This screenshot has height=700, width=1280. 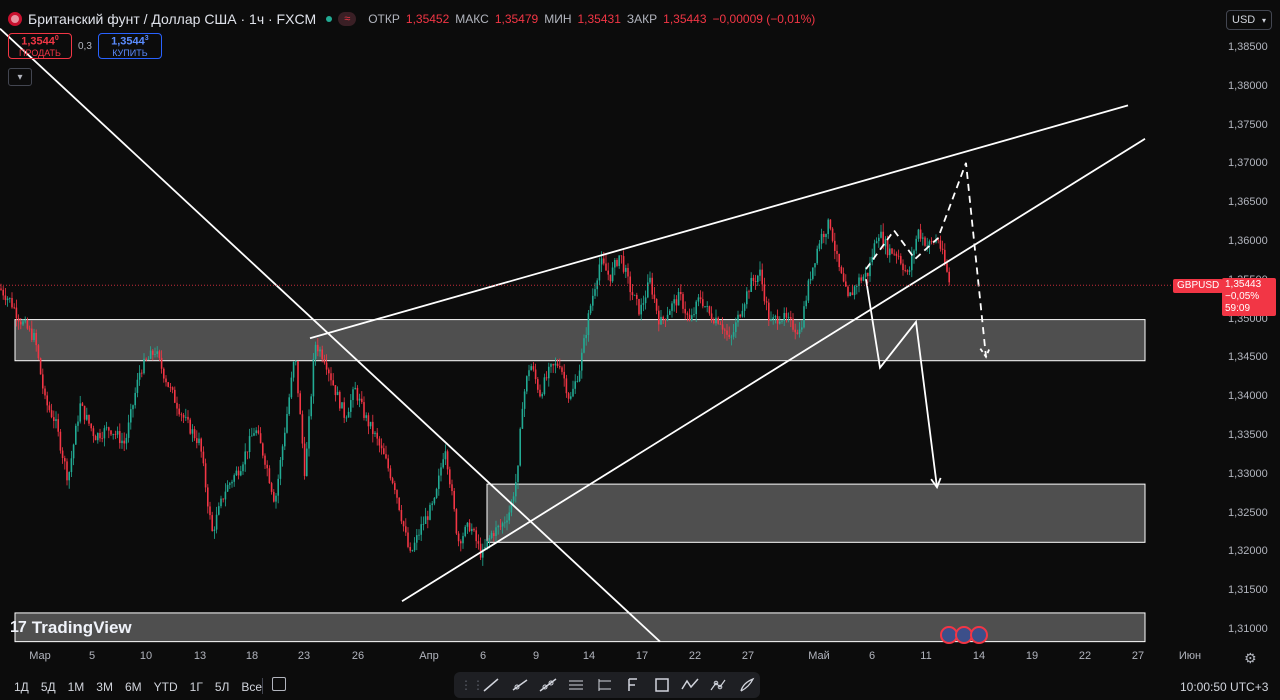 I want to click on sell-button: 1,35440 ПРОДАТЬ, so click(x=40, y=46).